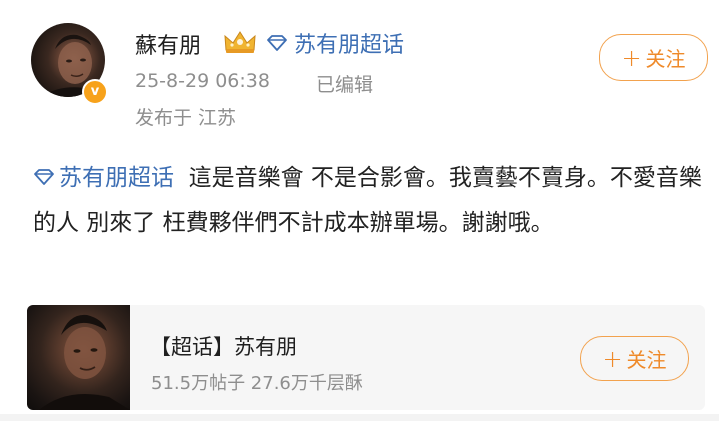 This screenshot has height=421, width=719. Describe the element at coordinates (359, 417) in the screenshot. I see `divider` at that location.